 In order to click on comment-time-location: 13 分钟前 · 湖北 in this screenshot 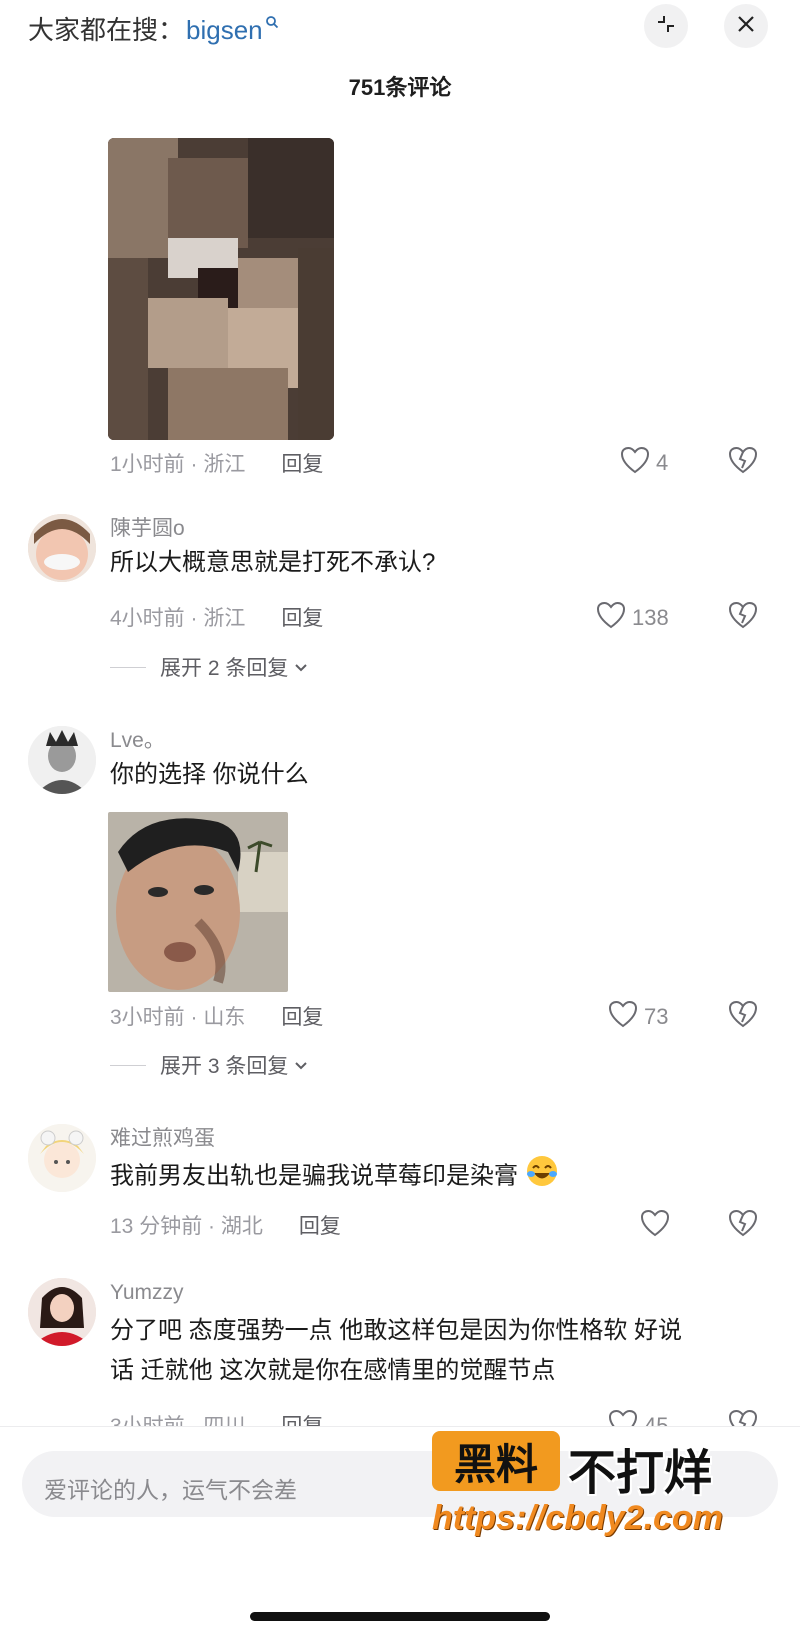, I will do `click(186, 1226)`.